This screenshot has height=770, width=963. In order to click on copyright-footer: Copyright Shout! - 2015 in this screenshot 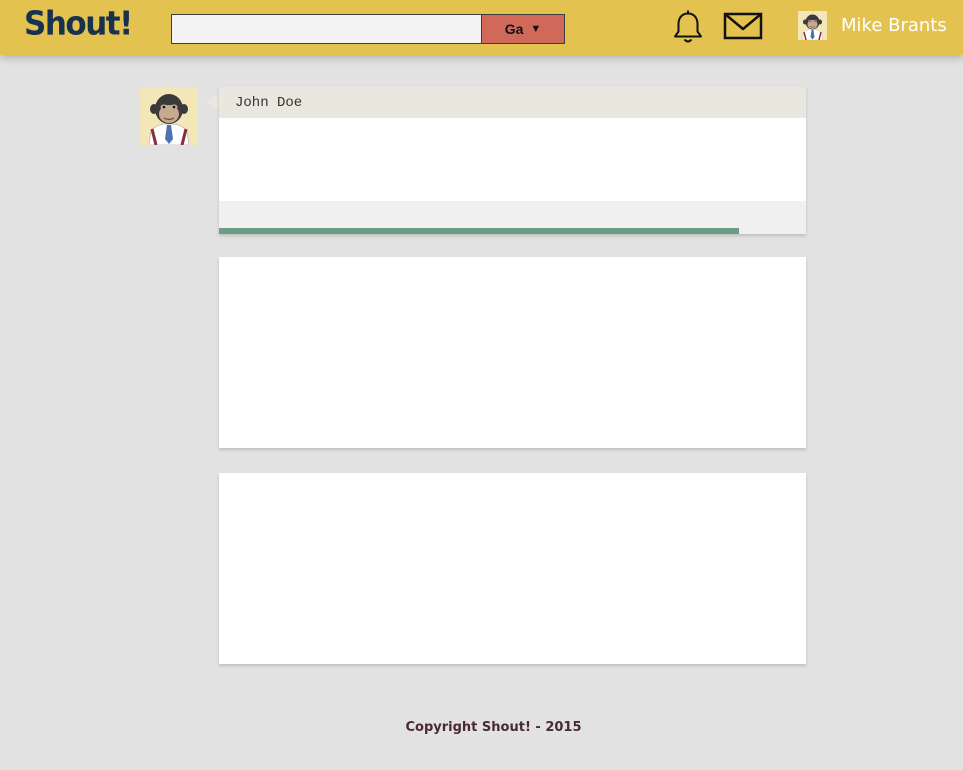, I will do `click(493, 727)`.